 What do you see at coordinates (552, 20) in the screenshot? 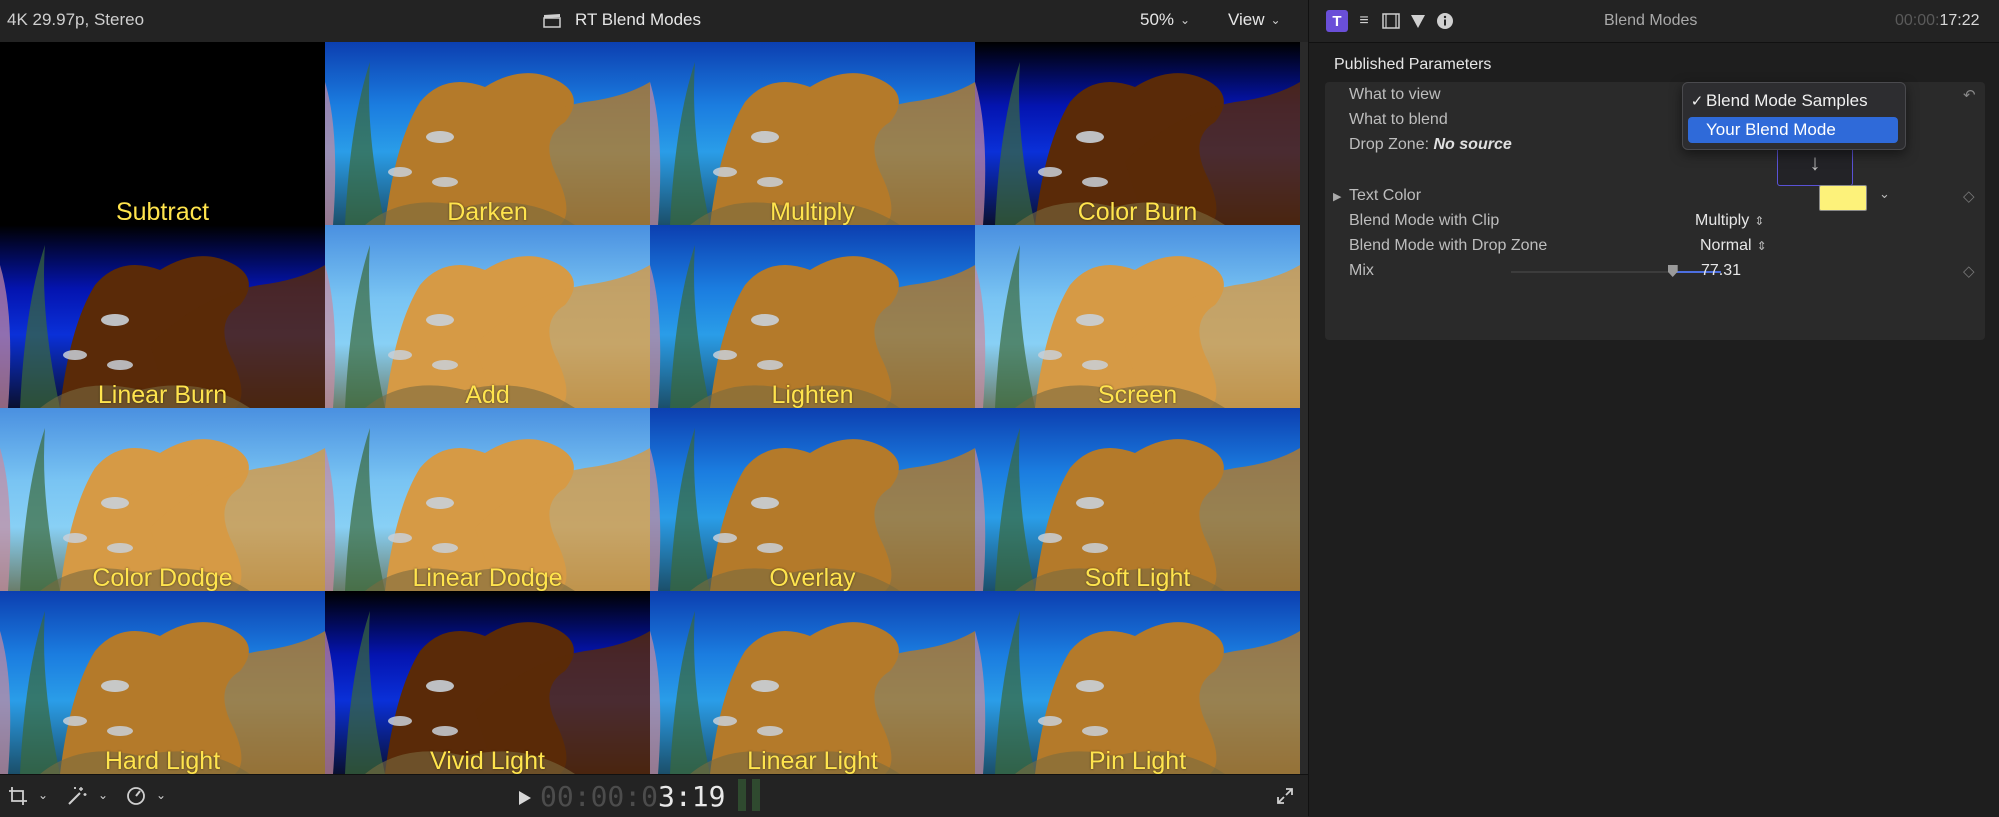
I see `clapper-icon` at bounding box center [552, 20].